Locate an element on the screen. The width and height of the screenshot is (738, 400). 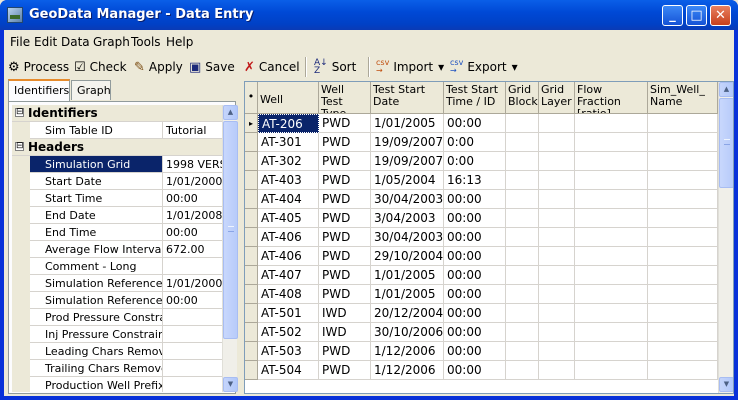
table-cell: AT-406 is located at coordinates (288, 237).